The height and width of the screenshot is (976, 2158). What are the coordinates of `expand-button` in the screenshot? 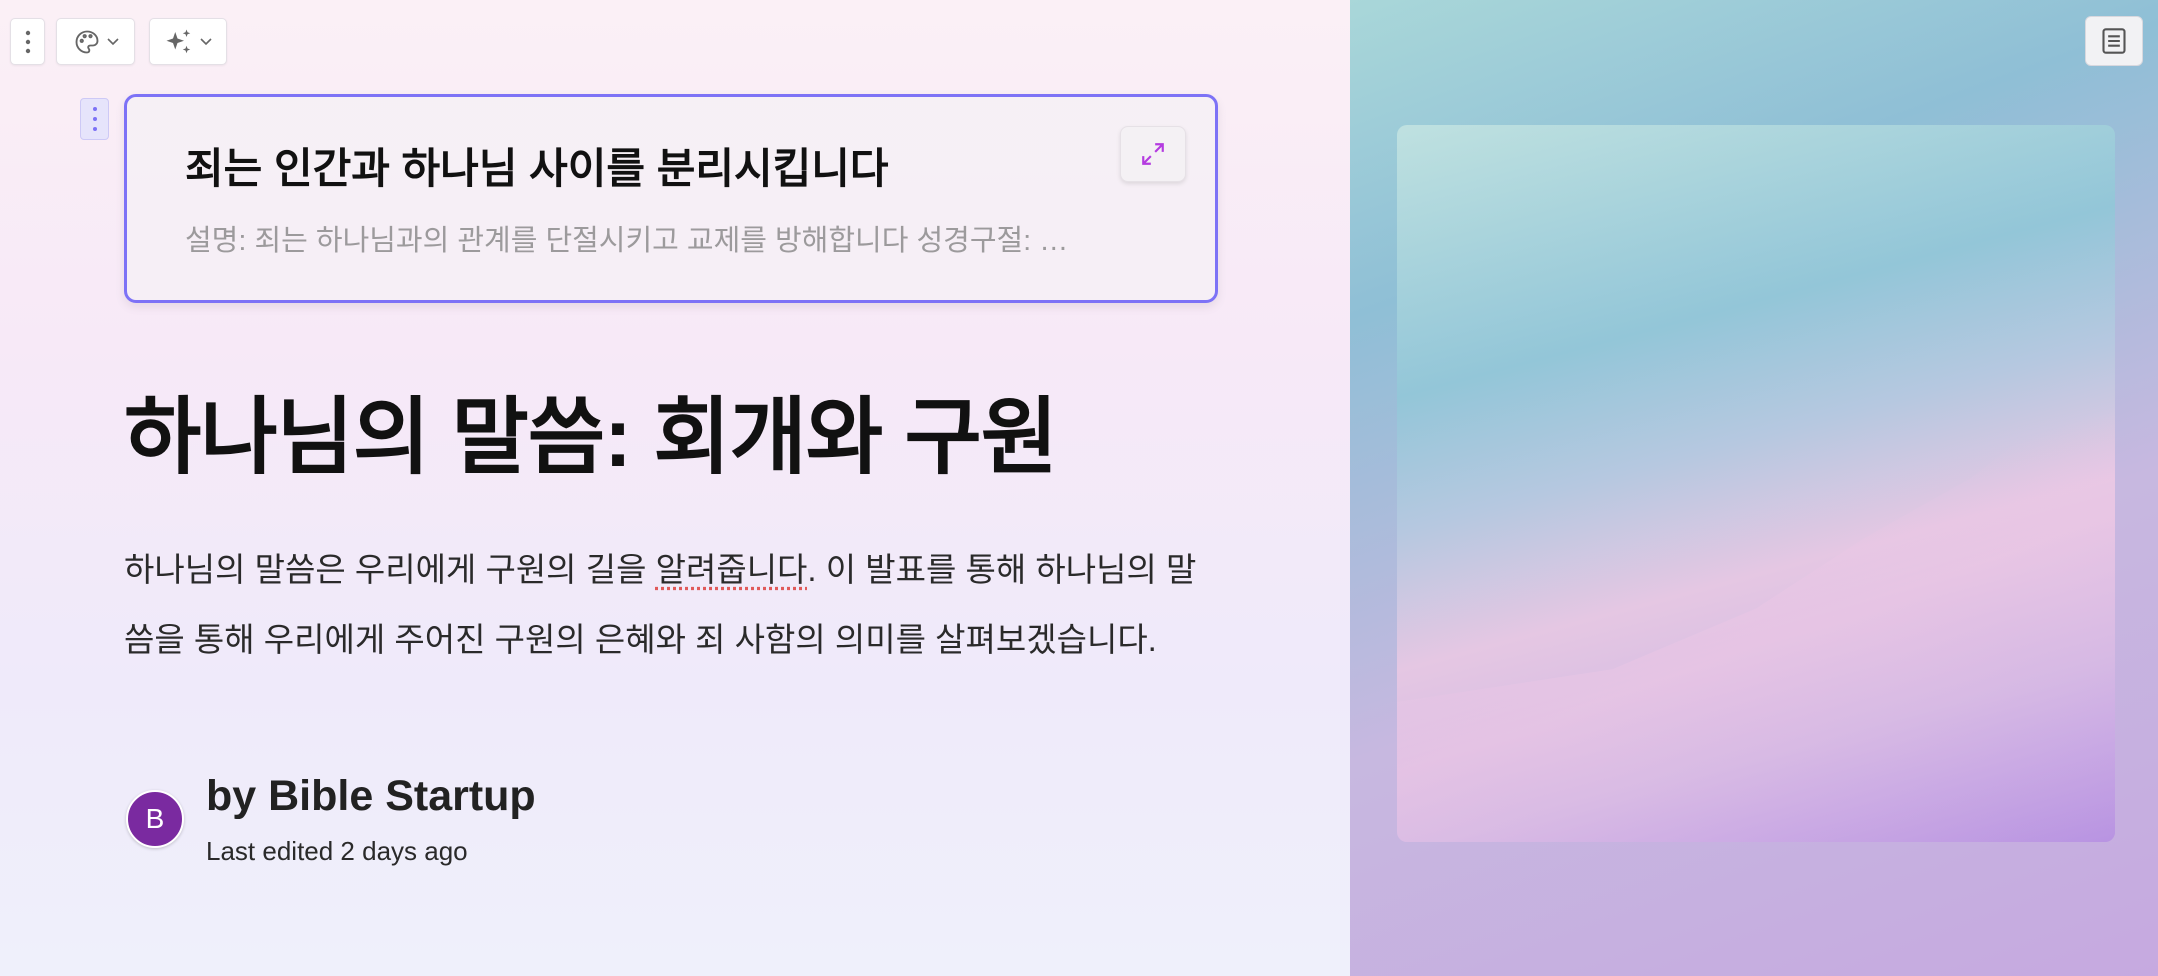 It's located at (1153, 154).